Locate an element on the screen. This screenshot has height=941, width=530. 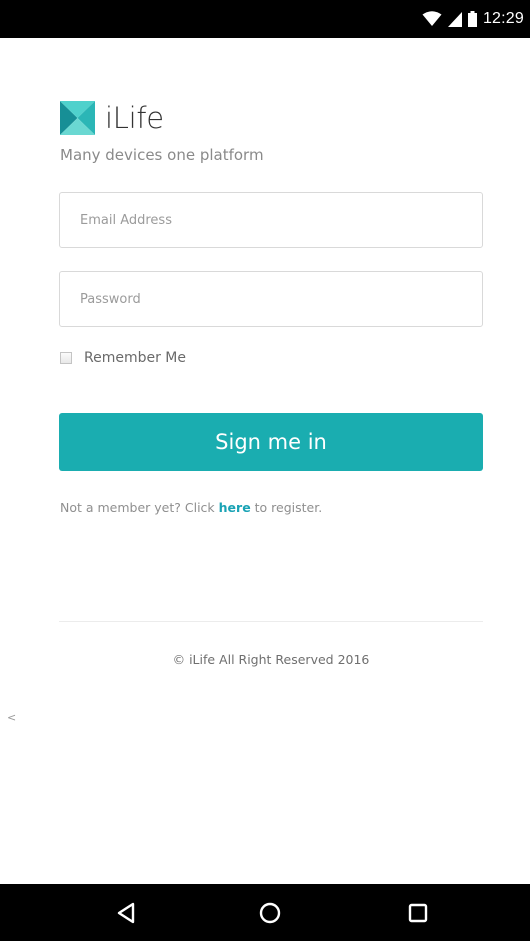
brand-tagline: Many devices one platform is located at coordinates (162, 155).